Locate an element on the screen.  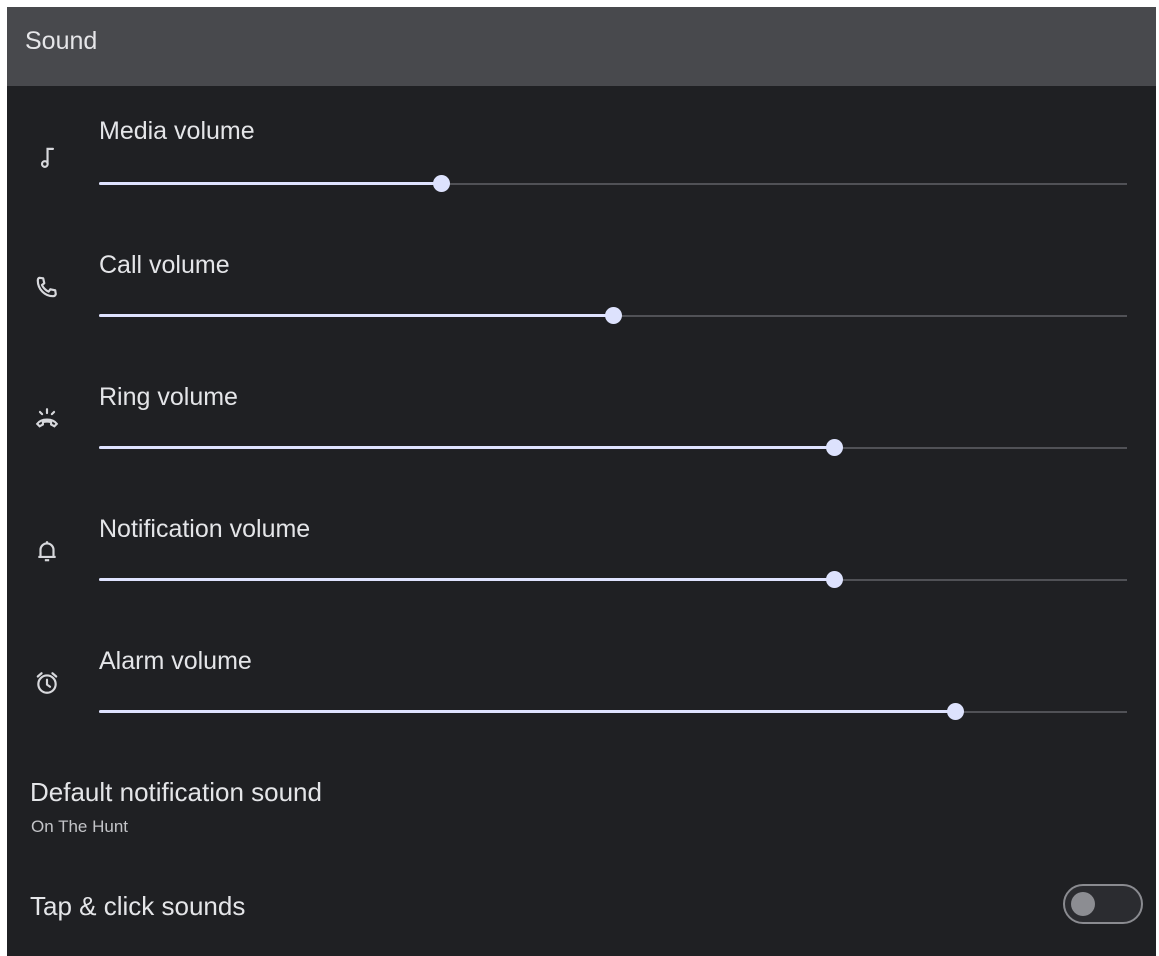
default-notification-sound-title: Default notification sound is located at coordinates (176, 792).